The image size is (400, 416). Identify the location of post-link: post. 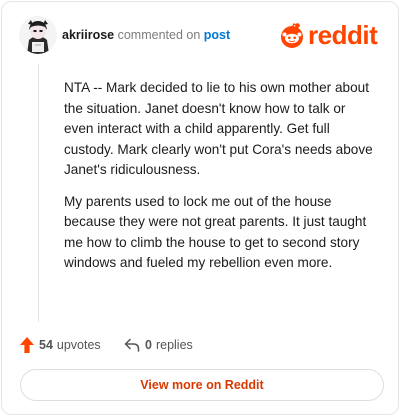
(217, 35).